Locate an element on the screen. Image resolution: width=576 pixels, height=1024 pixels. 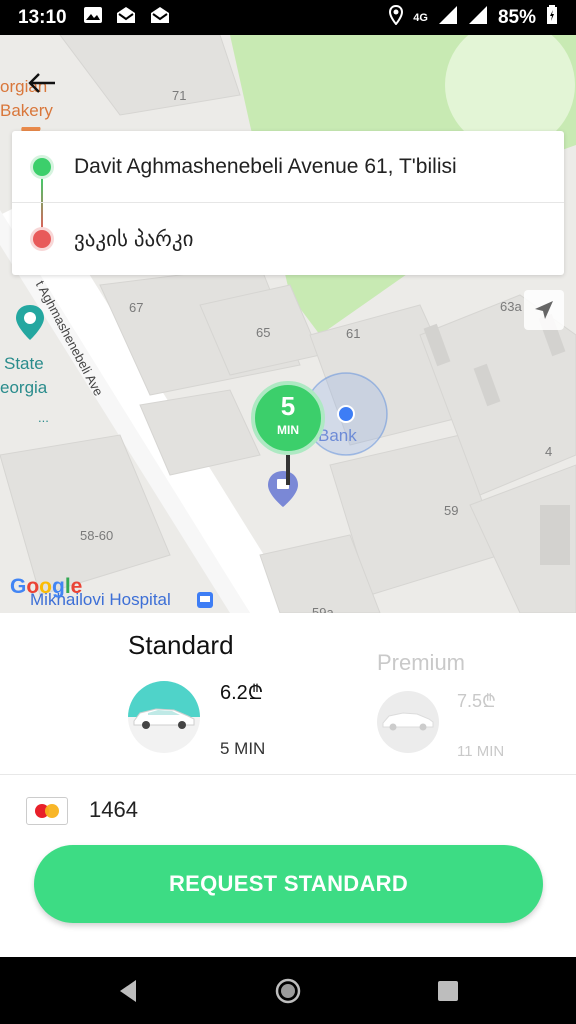
signal-icon is located at coordinates (448, 18).